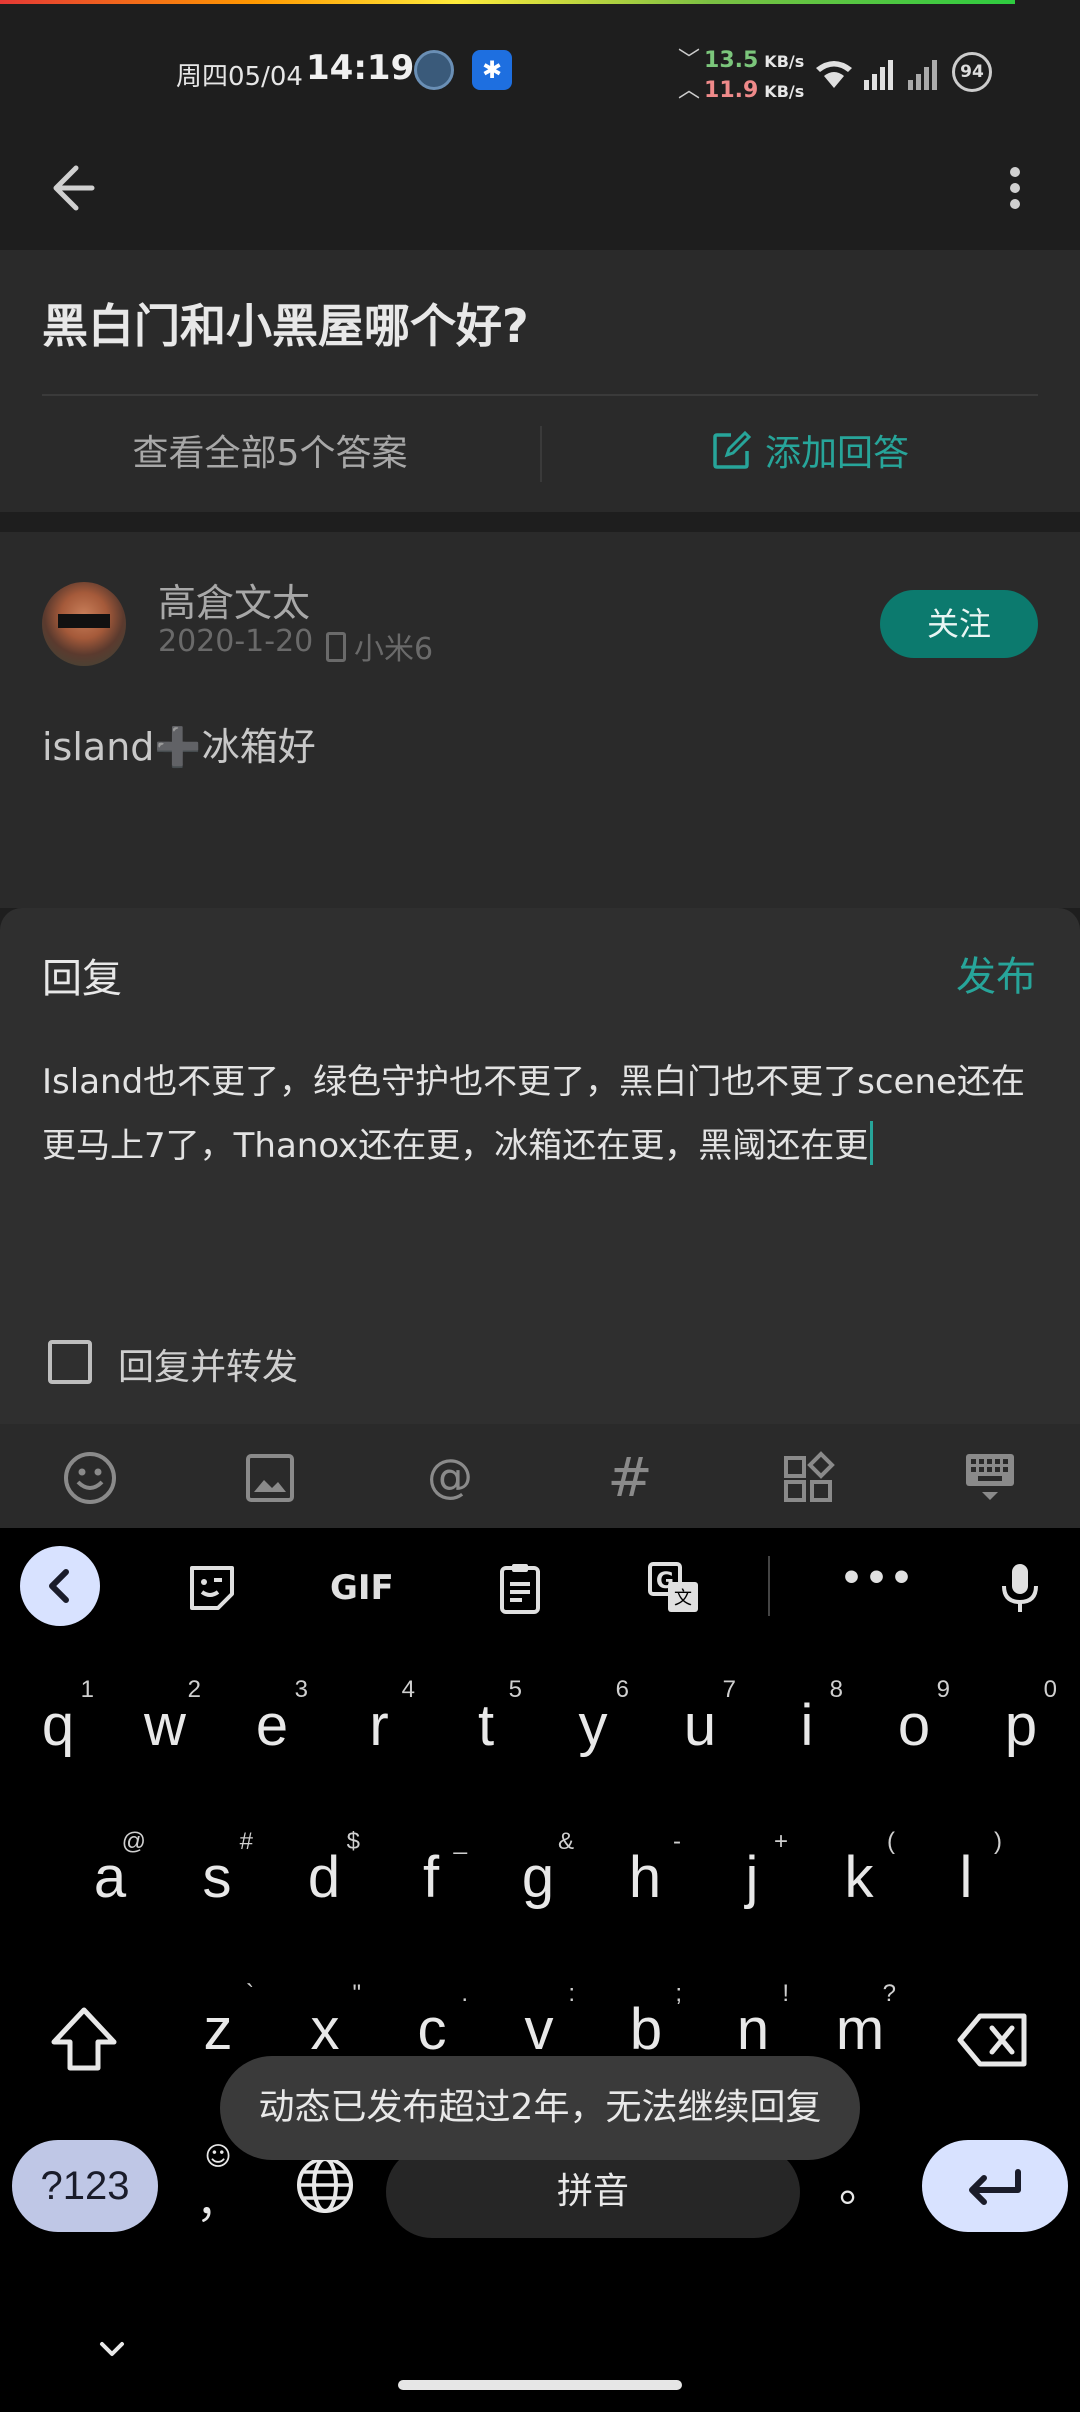 This screenshot has height=2412, width=1080. What do you see at coordinates (432, 2029) in the screenshot?
I see `key-label: c` at bounding box center [432, 2029].